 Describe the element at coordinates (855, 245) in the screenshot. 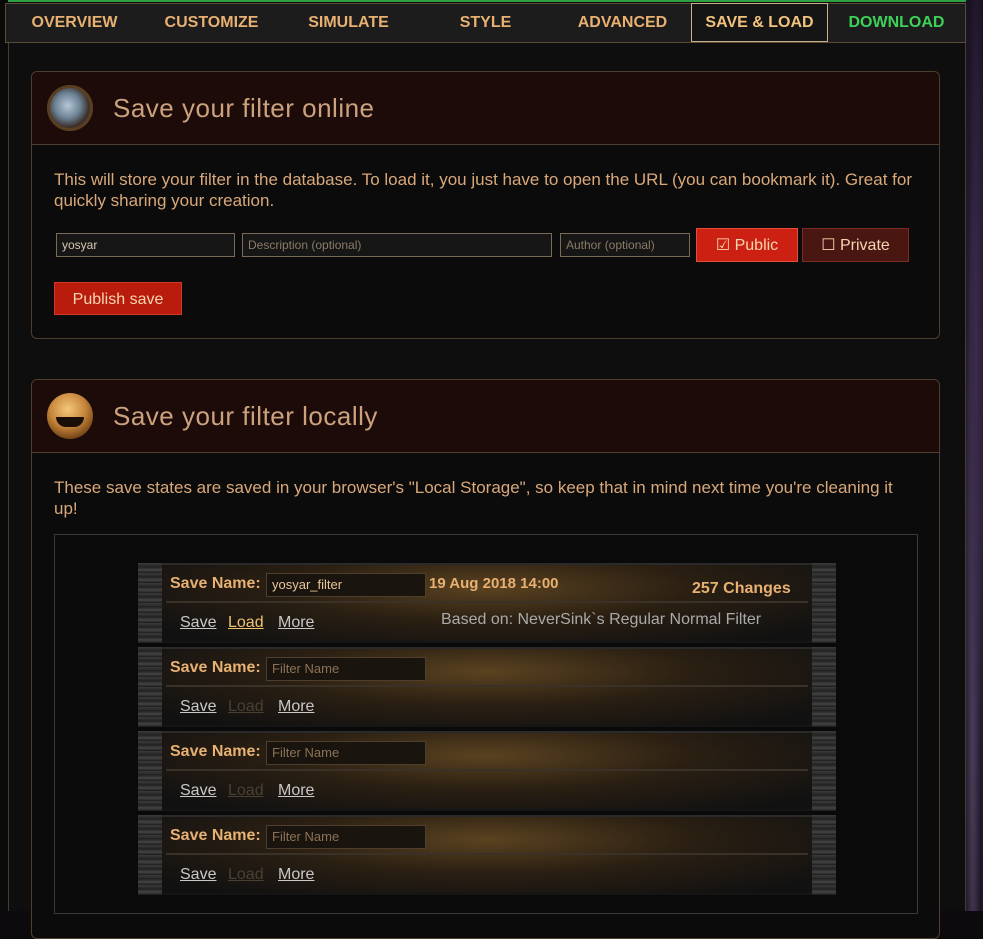

I see `private-toggle-button: ☐ Private` at that location.